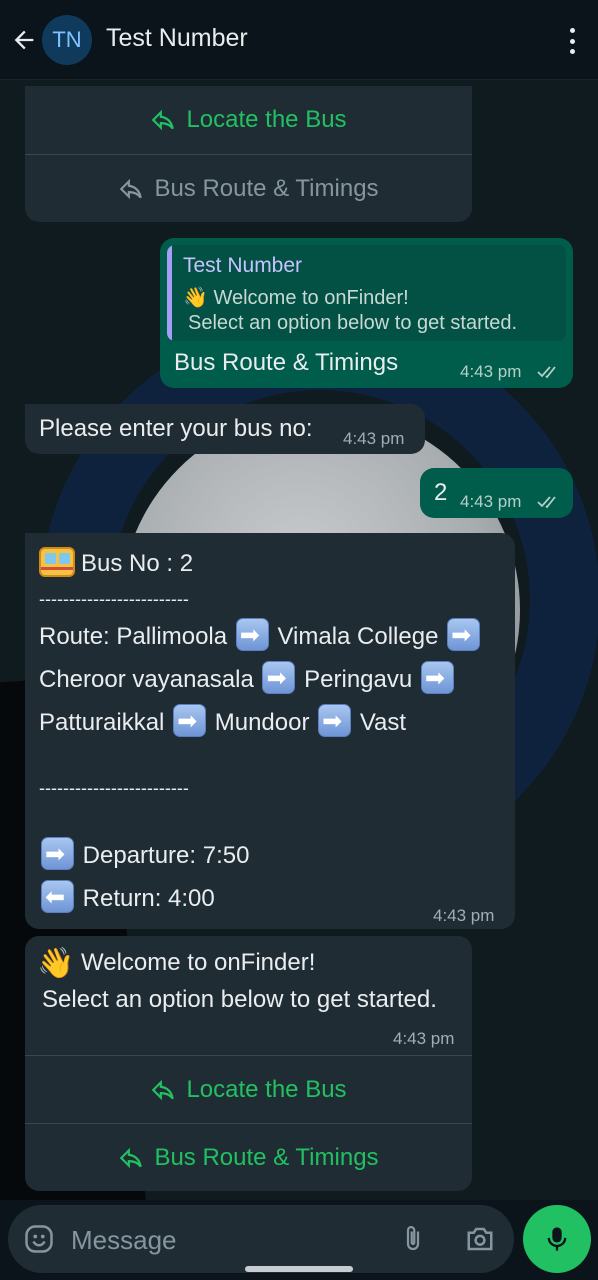 The width and height of the screenshot is (598, 1280). I want to click on message-text: Please enter your bus no:, so click(176, 428).